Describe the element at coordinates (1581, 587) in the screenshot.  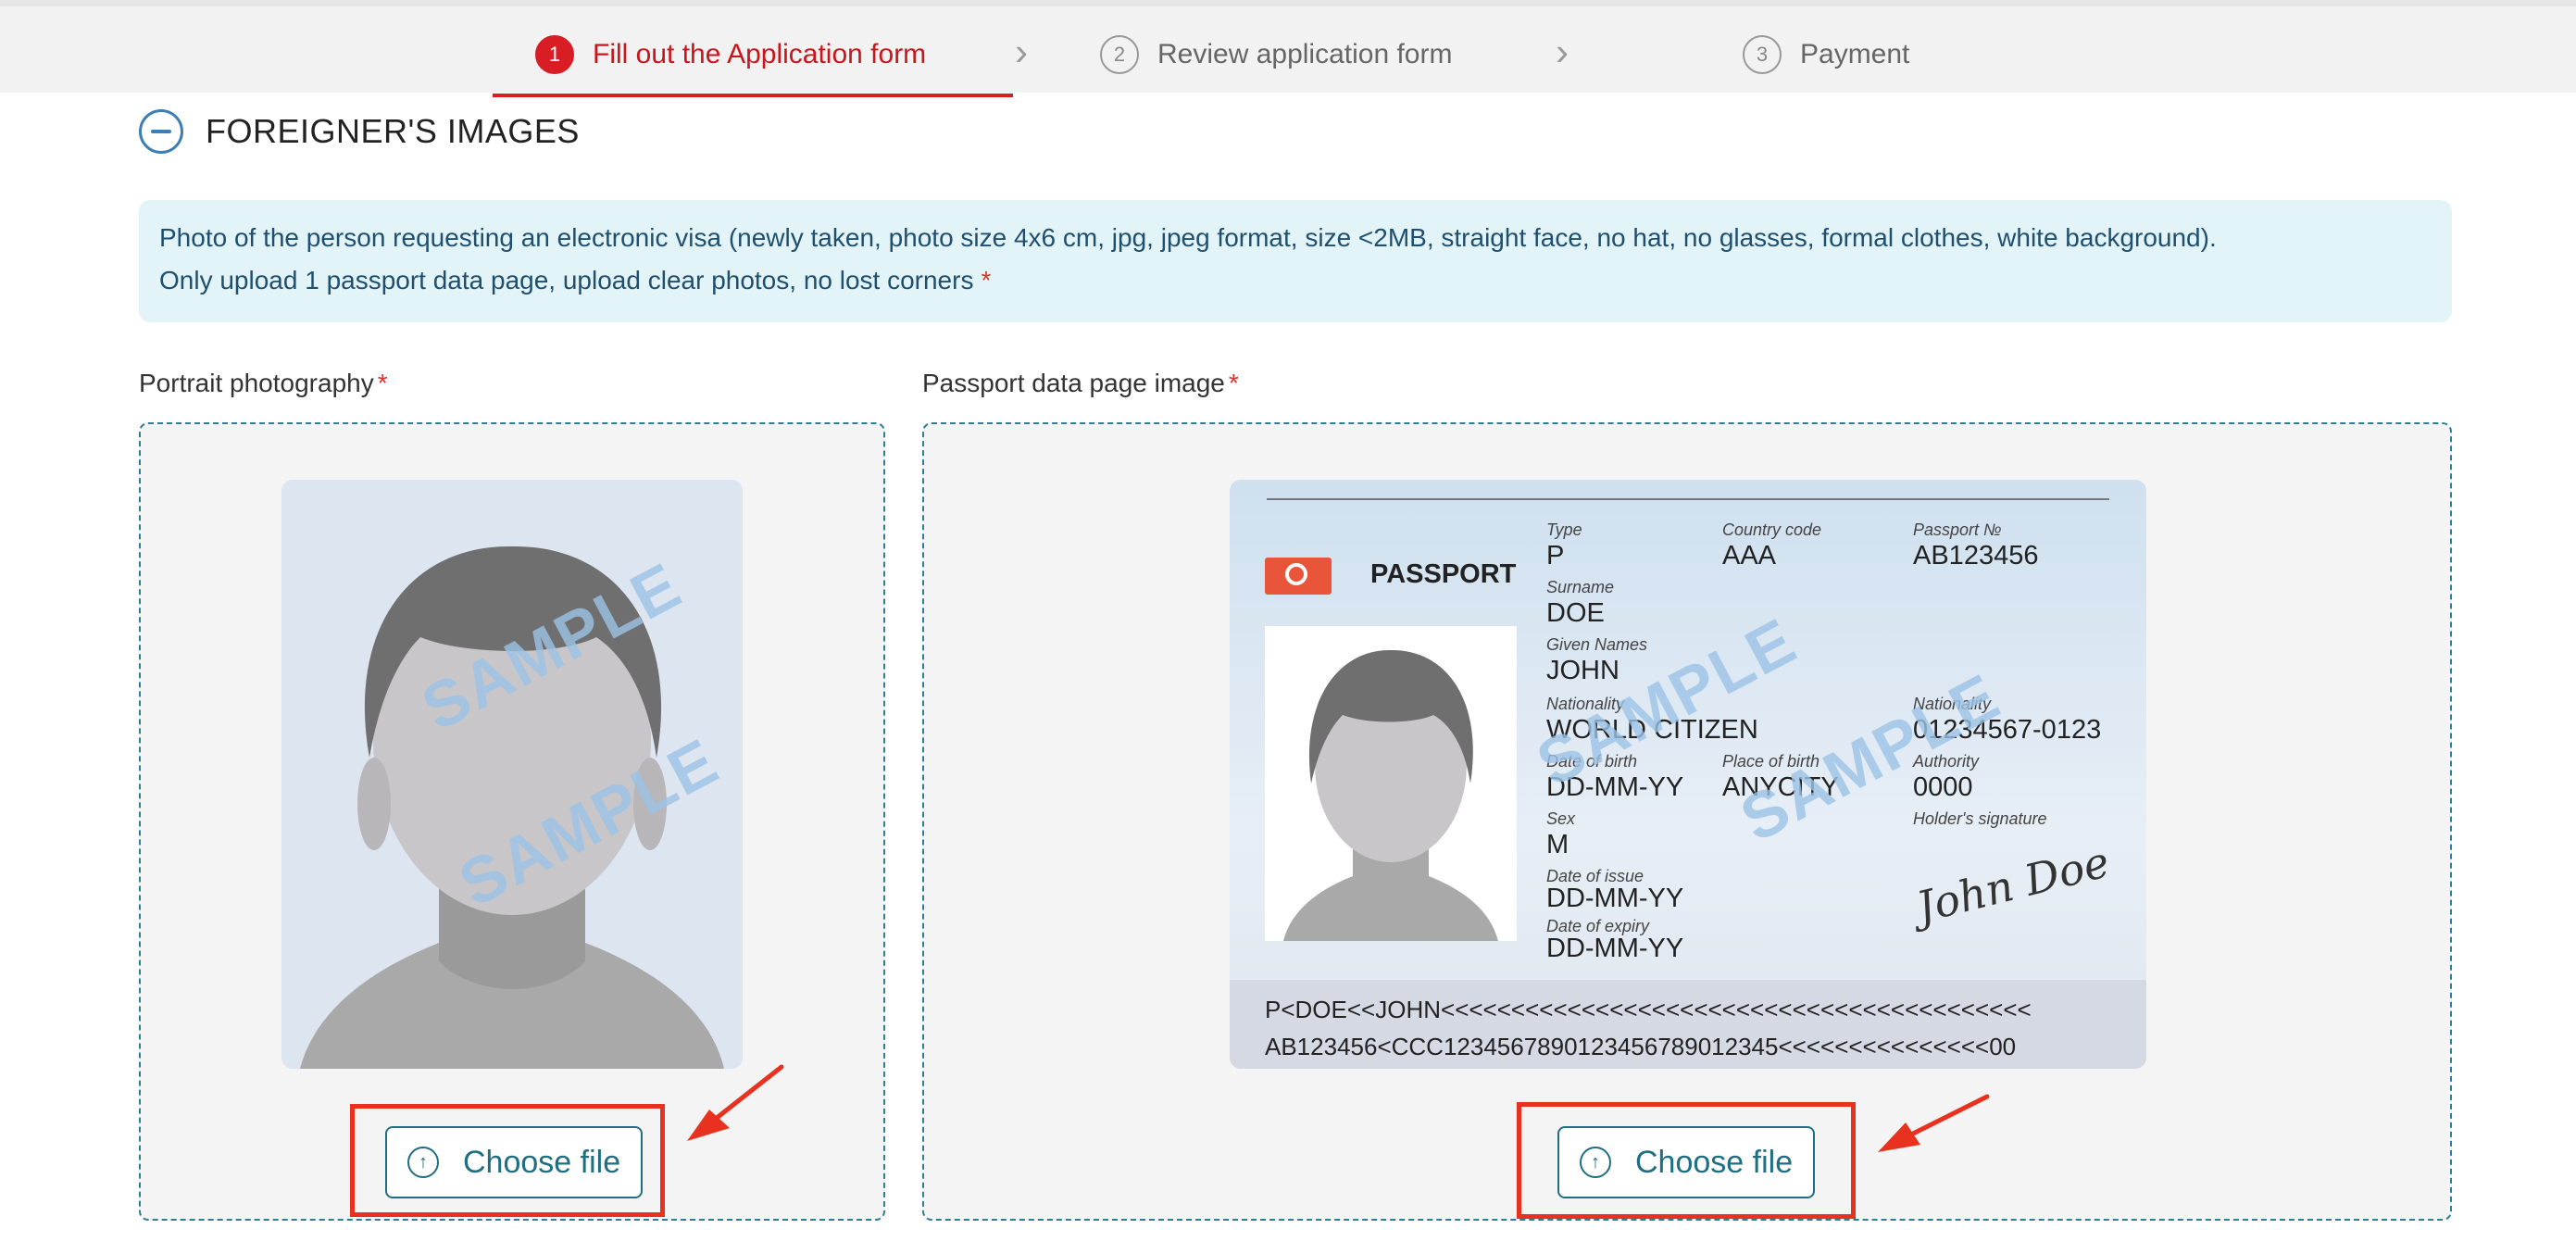
I see `surname-label: Surname` at that location.